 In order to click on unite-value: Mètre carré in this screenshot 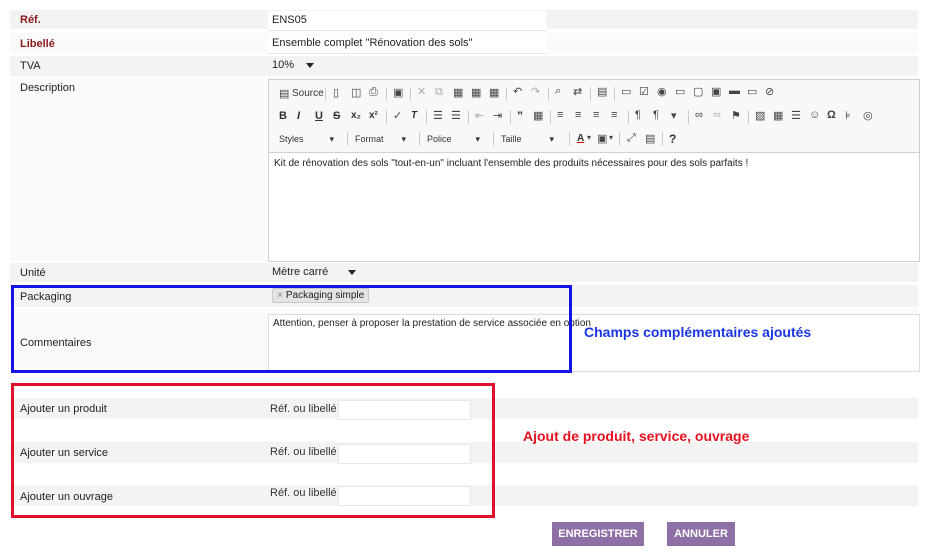, I will do `click(300, 272)`.